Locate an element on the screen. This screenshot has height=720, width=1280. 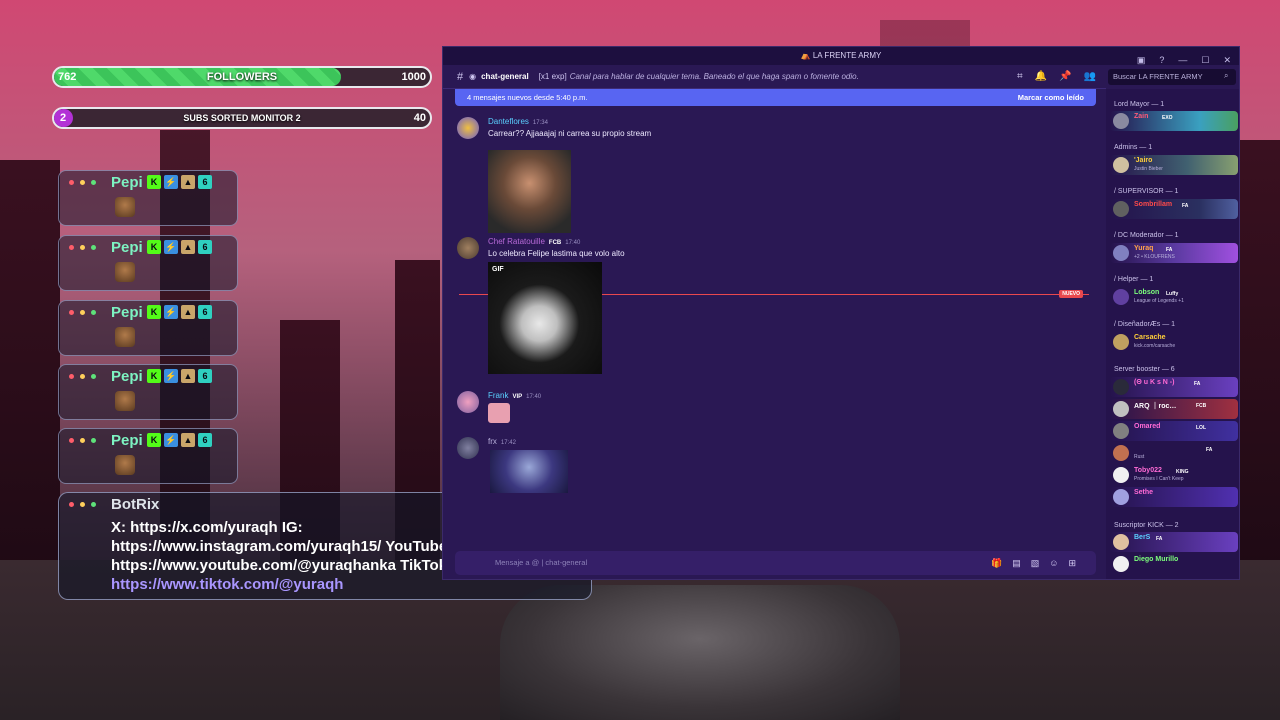
member-item: Yuraq FA +2 • KLOUFRENS is located at coordinates (1174, 253).